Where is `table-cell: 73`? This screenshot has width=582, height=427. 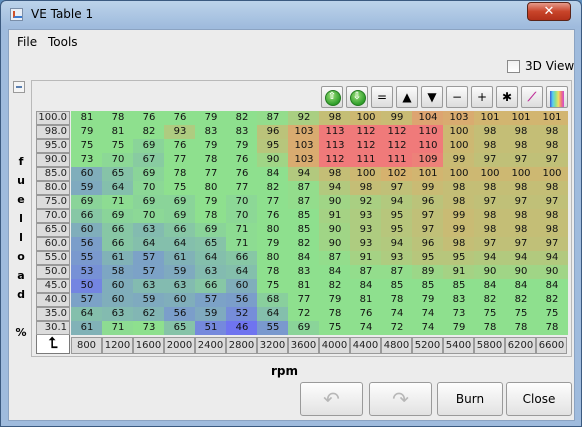 table-cell: 73 is located at coordinates (149, 328).